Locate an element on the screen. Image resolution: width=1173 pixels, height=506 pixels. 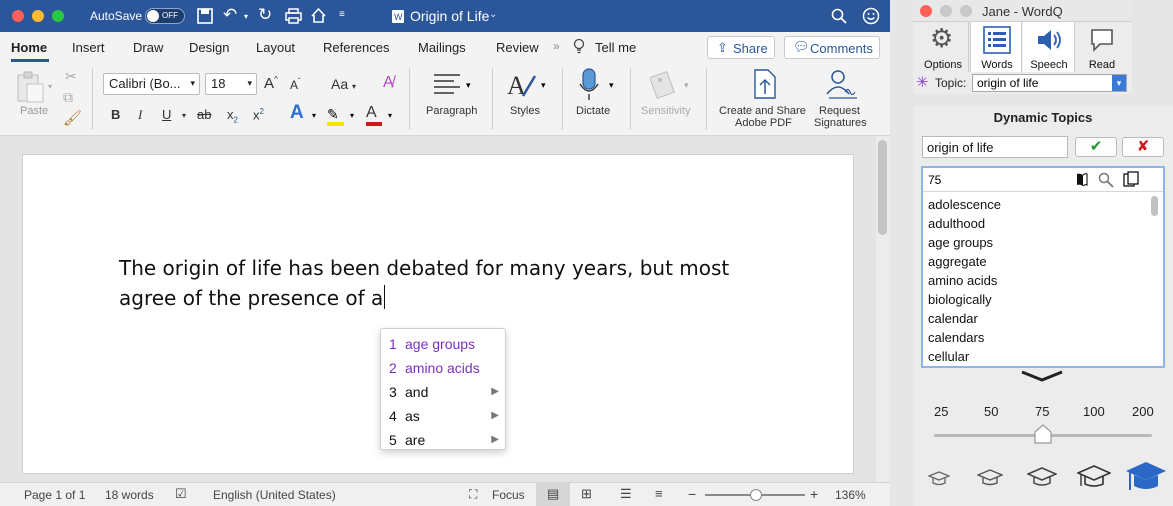
vertical-scroll-thumb is located at coordinates (882, 187).